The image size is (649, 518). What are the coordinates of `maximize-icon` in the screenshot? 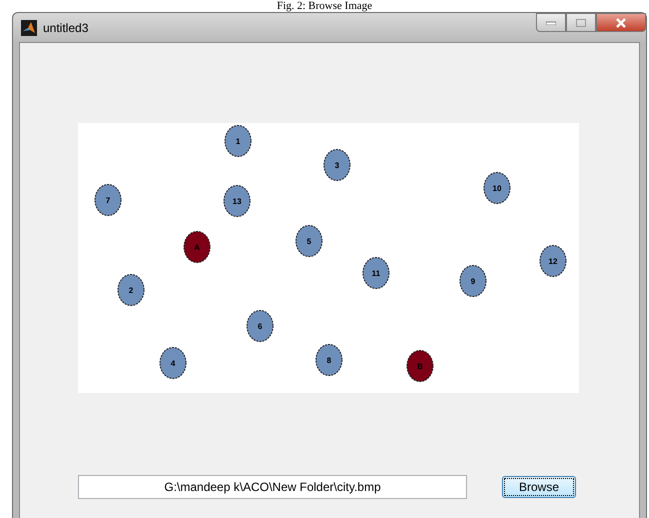 It's located at (581, 22).